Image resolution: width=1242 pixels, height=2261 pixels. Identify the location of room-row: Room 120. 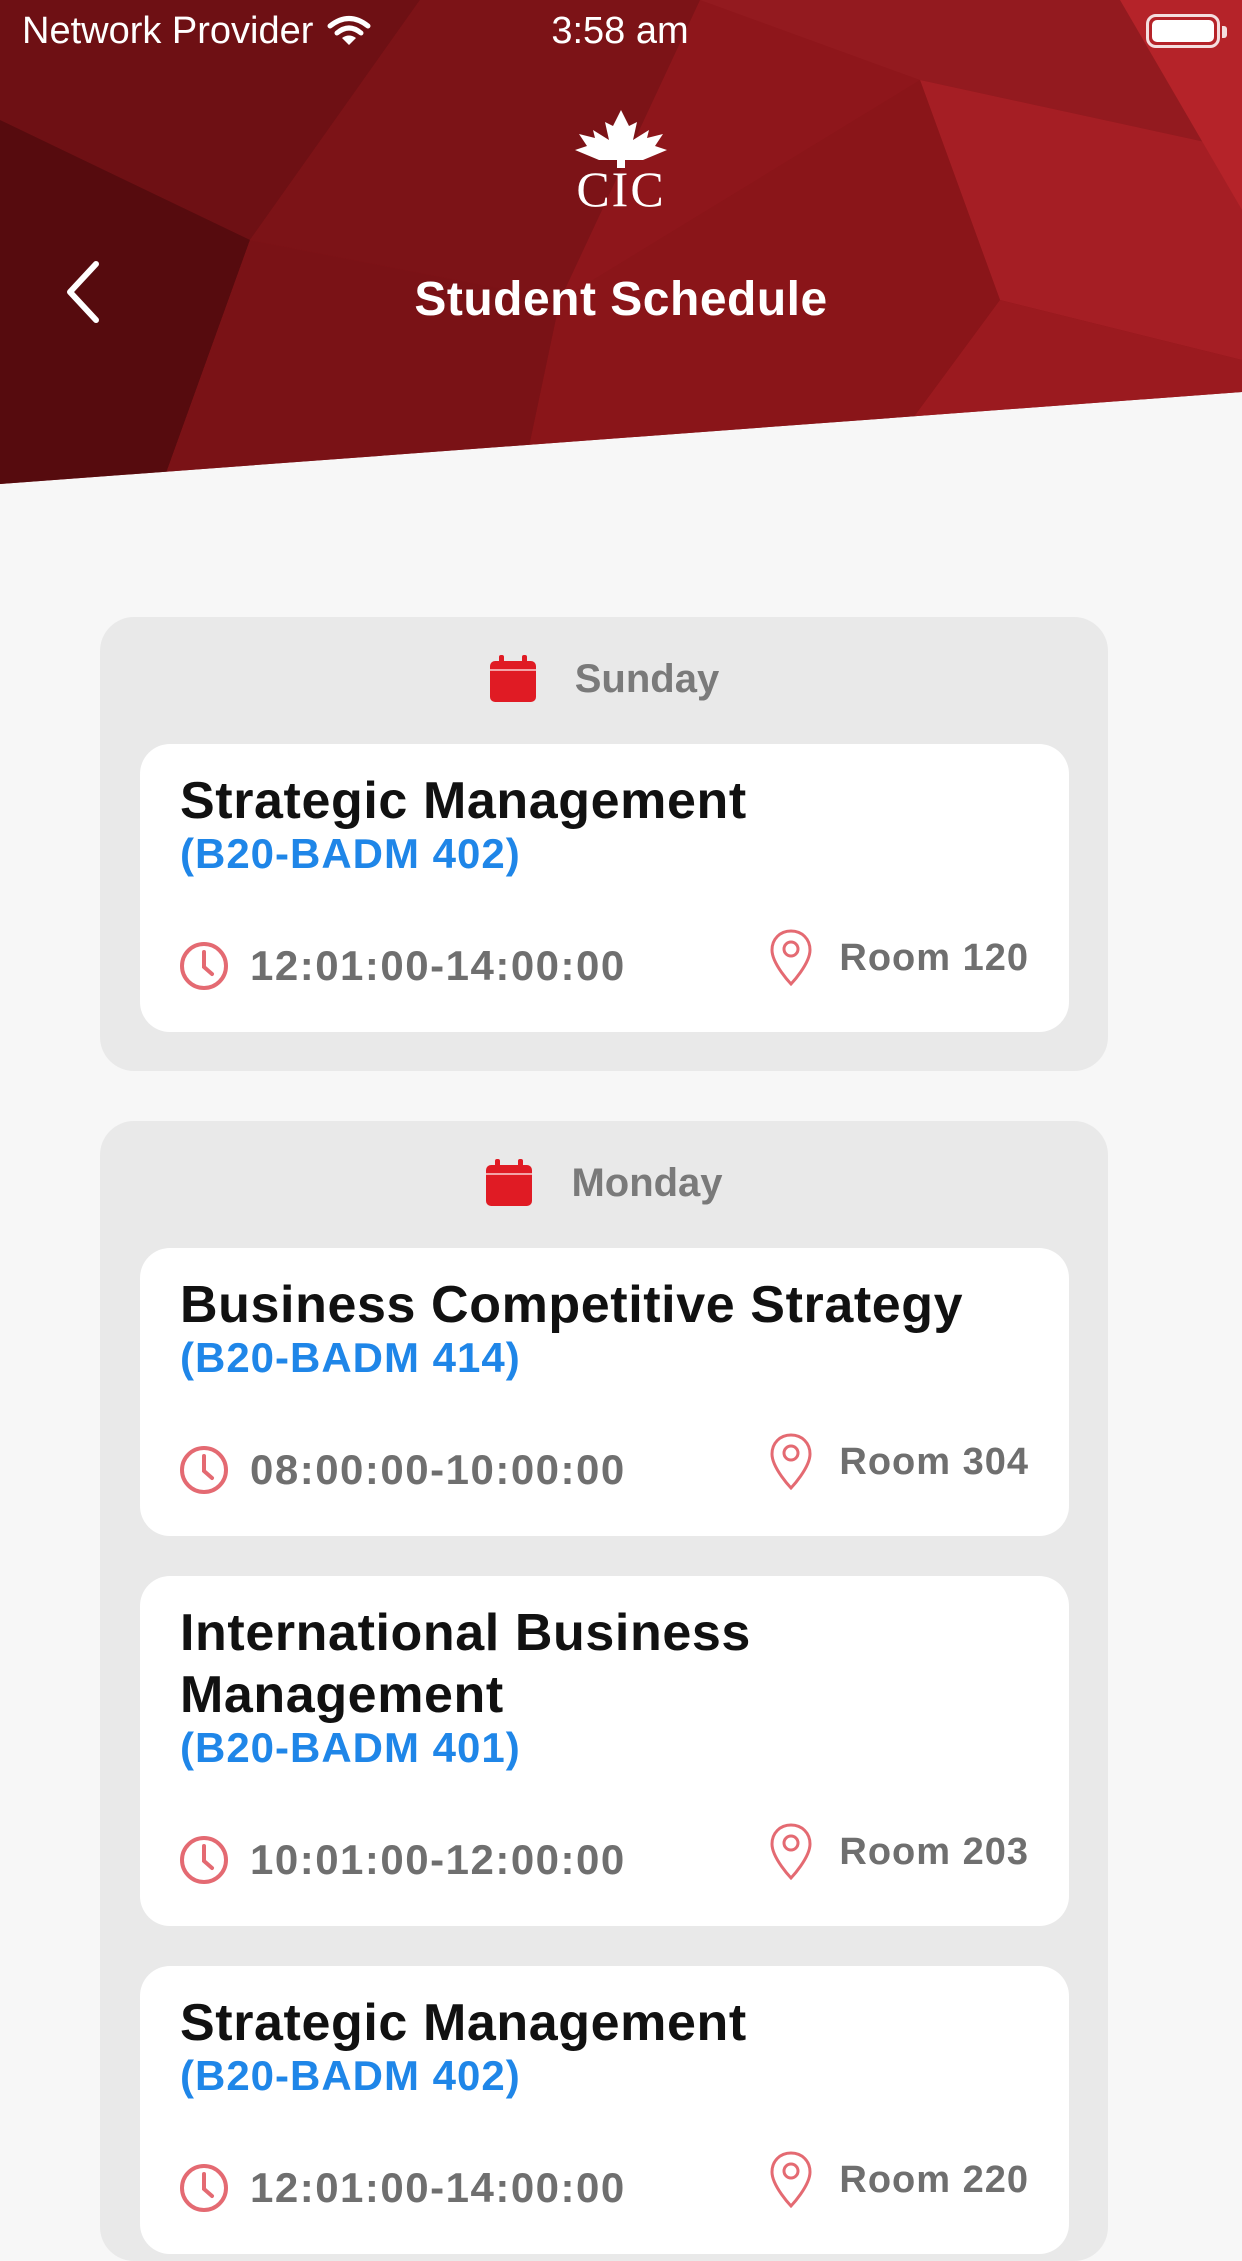
(899, 958).